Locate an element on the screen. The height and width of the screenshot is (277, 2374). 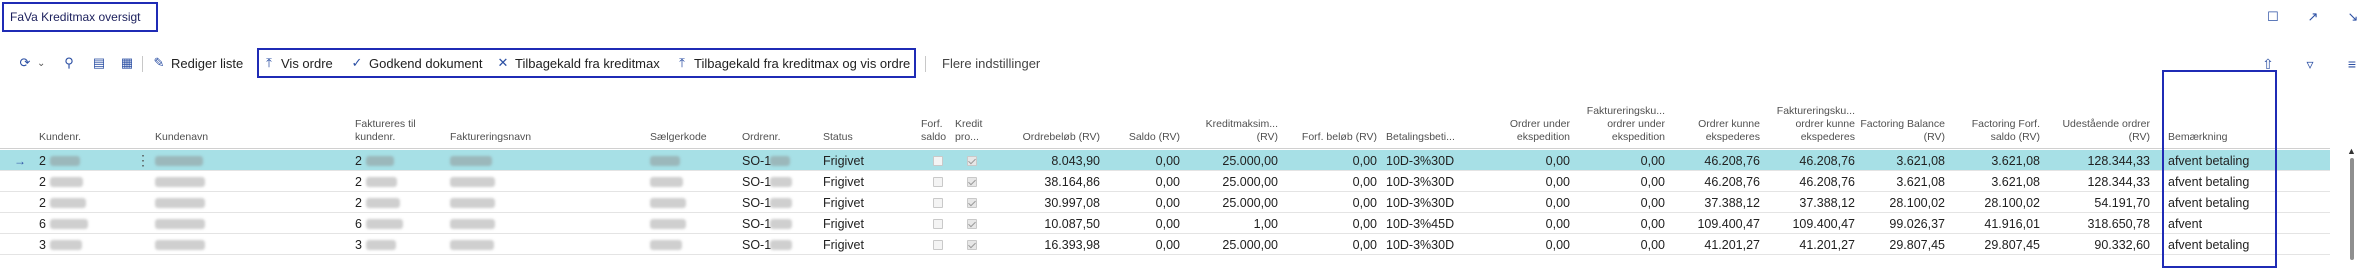
delete-icon: ▦ is located at coordinates (127, 62).